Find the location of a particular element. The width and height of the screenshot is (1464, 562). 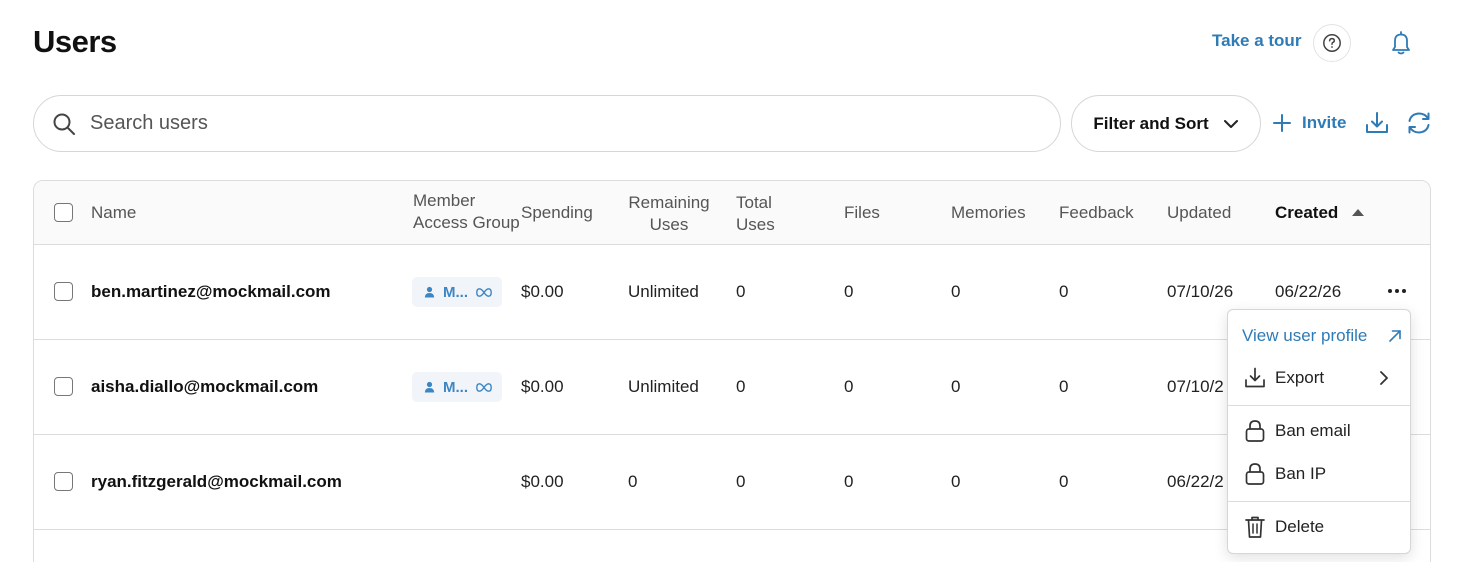

filter-and-sort-button: Filter and Sort is located at coordinates (1166, 123).